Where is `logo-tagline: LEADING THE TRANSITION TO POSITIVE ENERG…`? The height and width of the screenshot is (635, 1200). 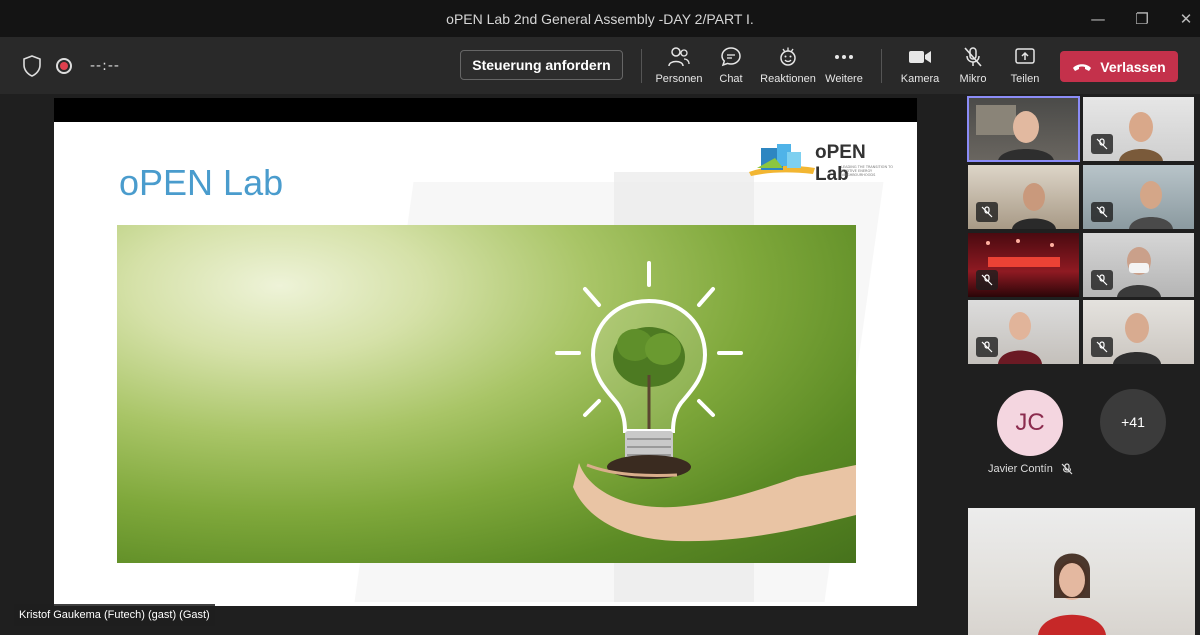
logo-tagline: LEADING THE TRANSITION TO POSITIVE ENERG… is located at coordinates (867, 171).